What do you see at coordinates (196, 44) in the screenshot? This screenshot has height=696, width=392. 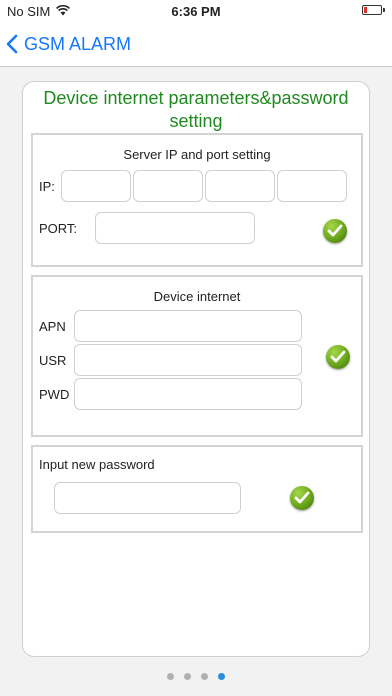 I see `navigation-bar: GSM ALARM` at bounding box center [196, 44].